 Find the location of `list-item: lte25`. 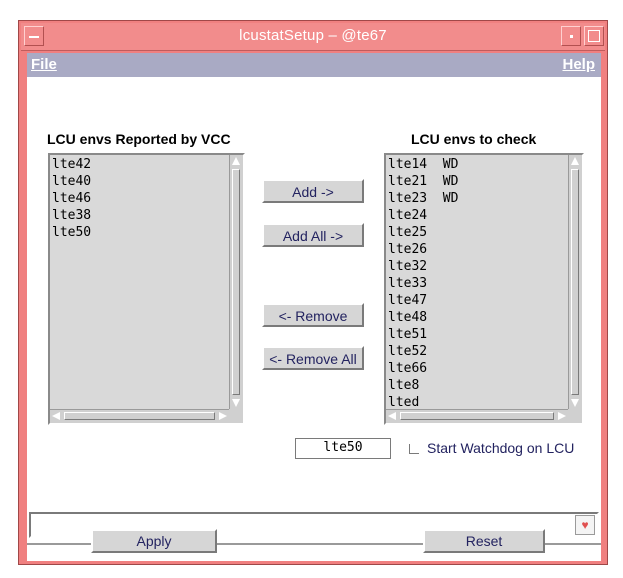

list-item: lte25 is located at coordinates (478, 232).